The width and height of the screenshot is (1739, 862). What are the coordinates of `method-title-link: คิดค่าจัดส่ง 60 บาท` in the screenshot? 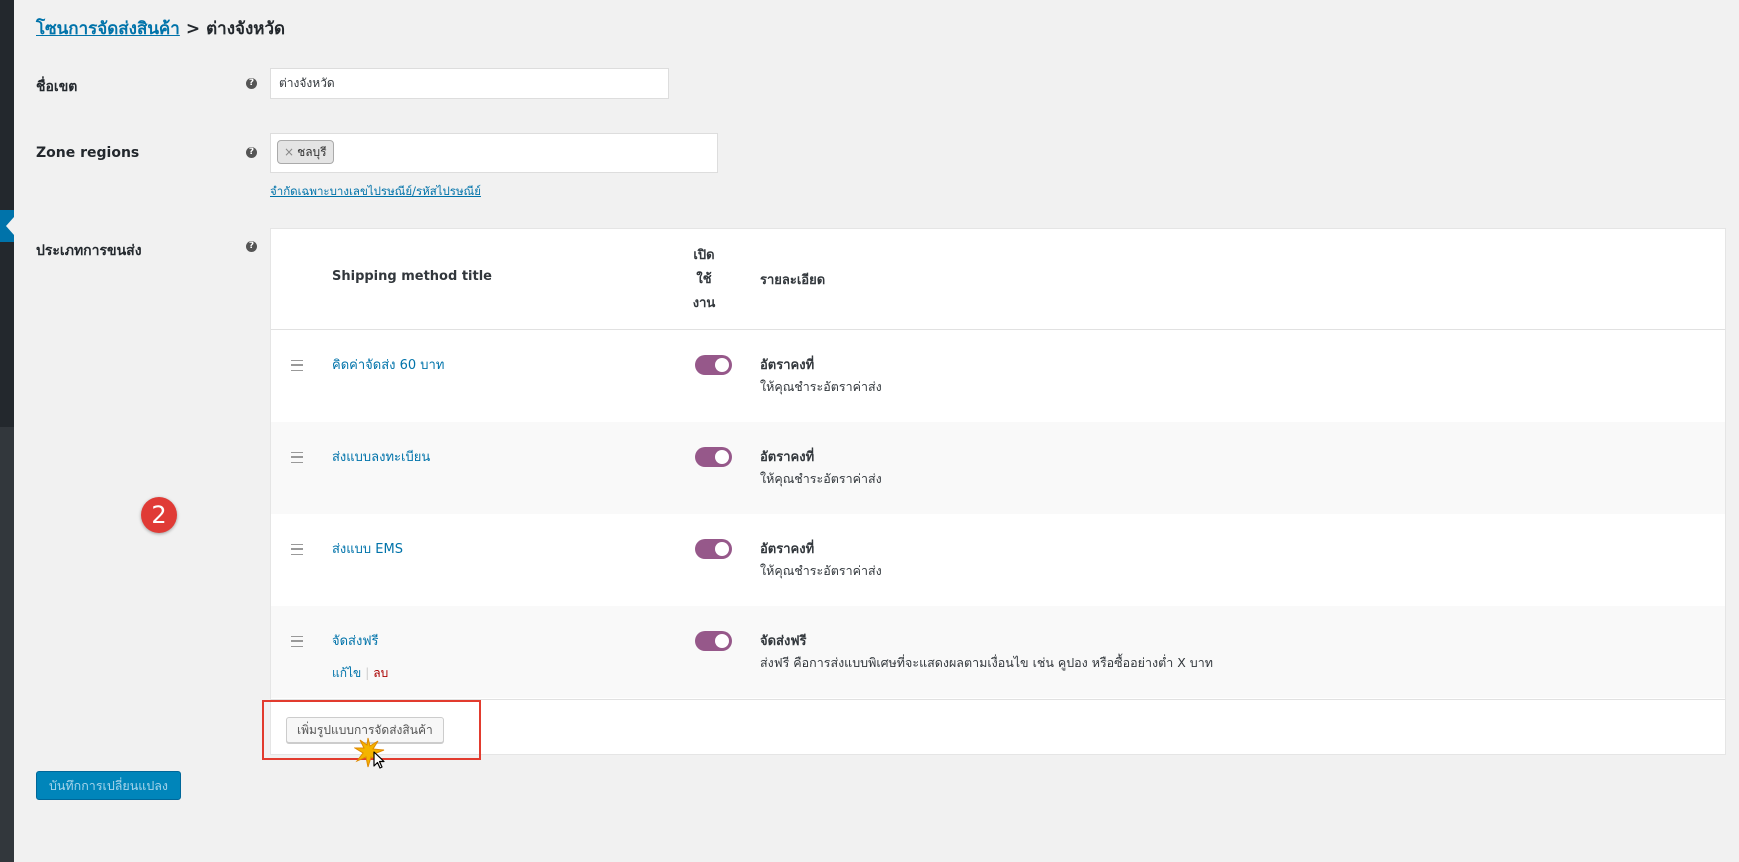 It's located at (388, 364).